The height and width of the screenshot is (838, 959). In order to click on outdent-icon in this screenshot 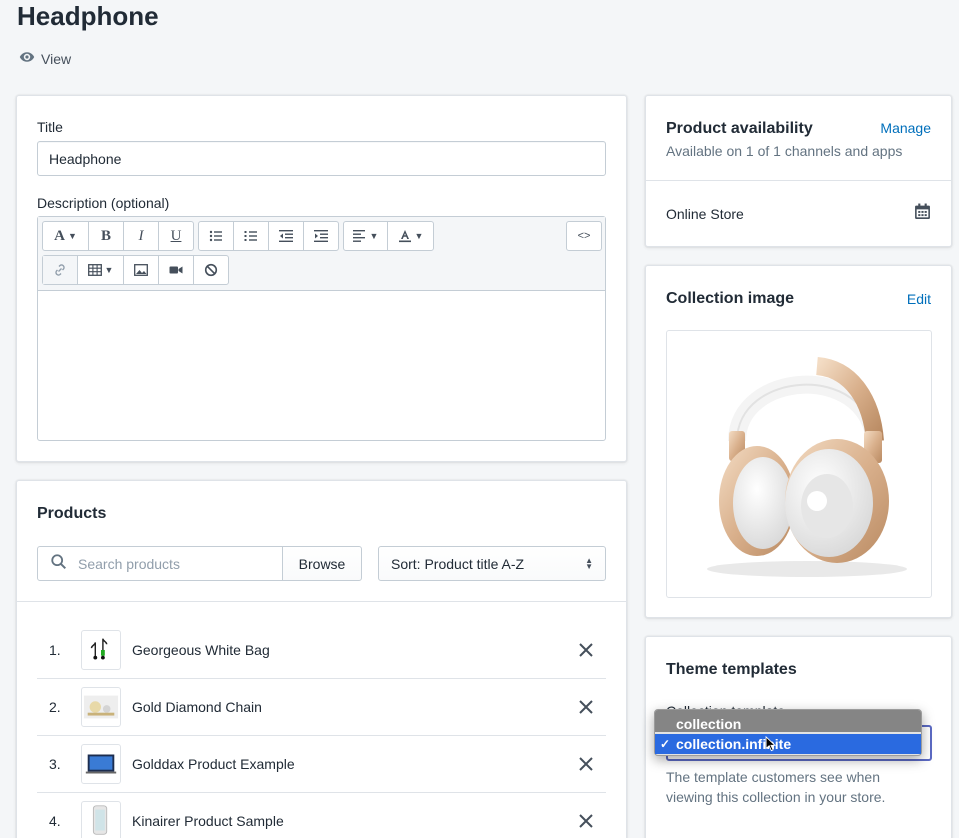, I will do `click(286, 236)`.